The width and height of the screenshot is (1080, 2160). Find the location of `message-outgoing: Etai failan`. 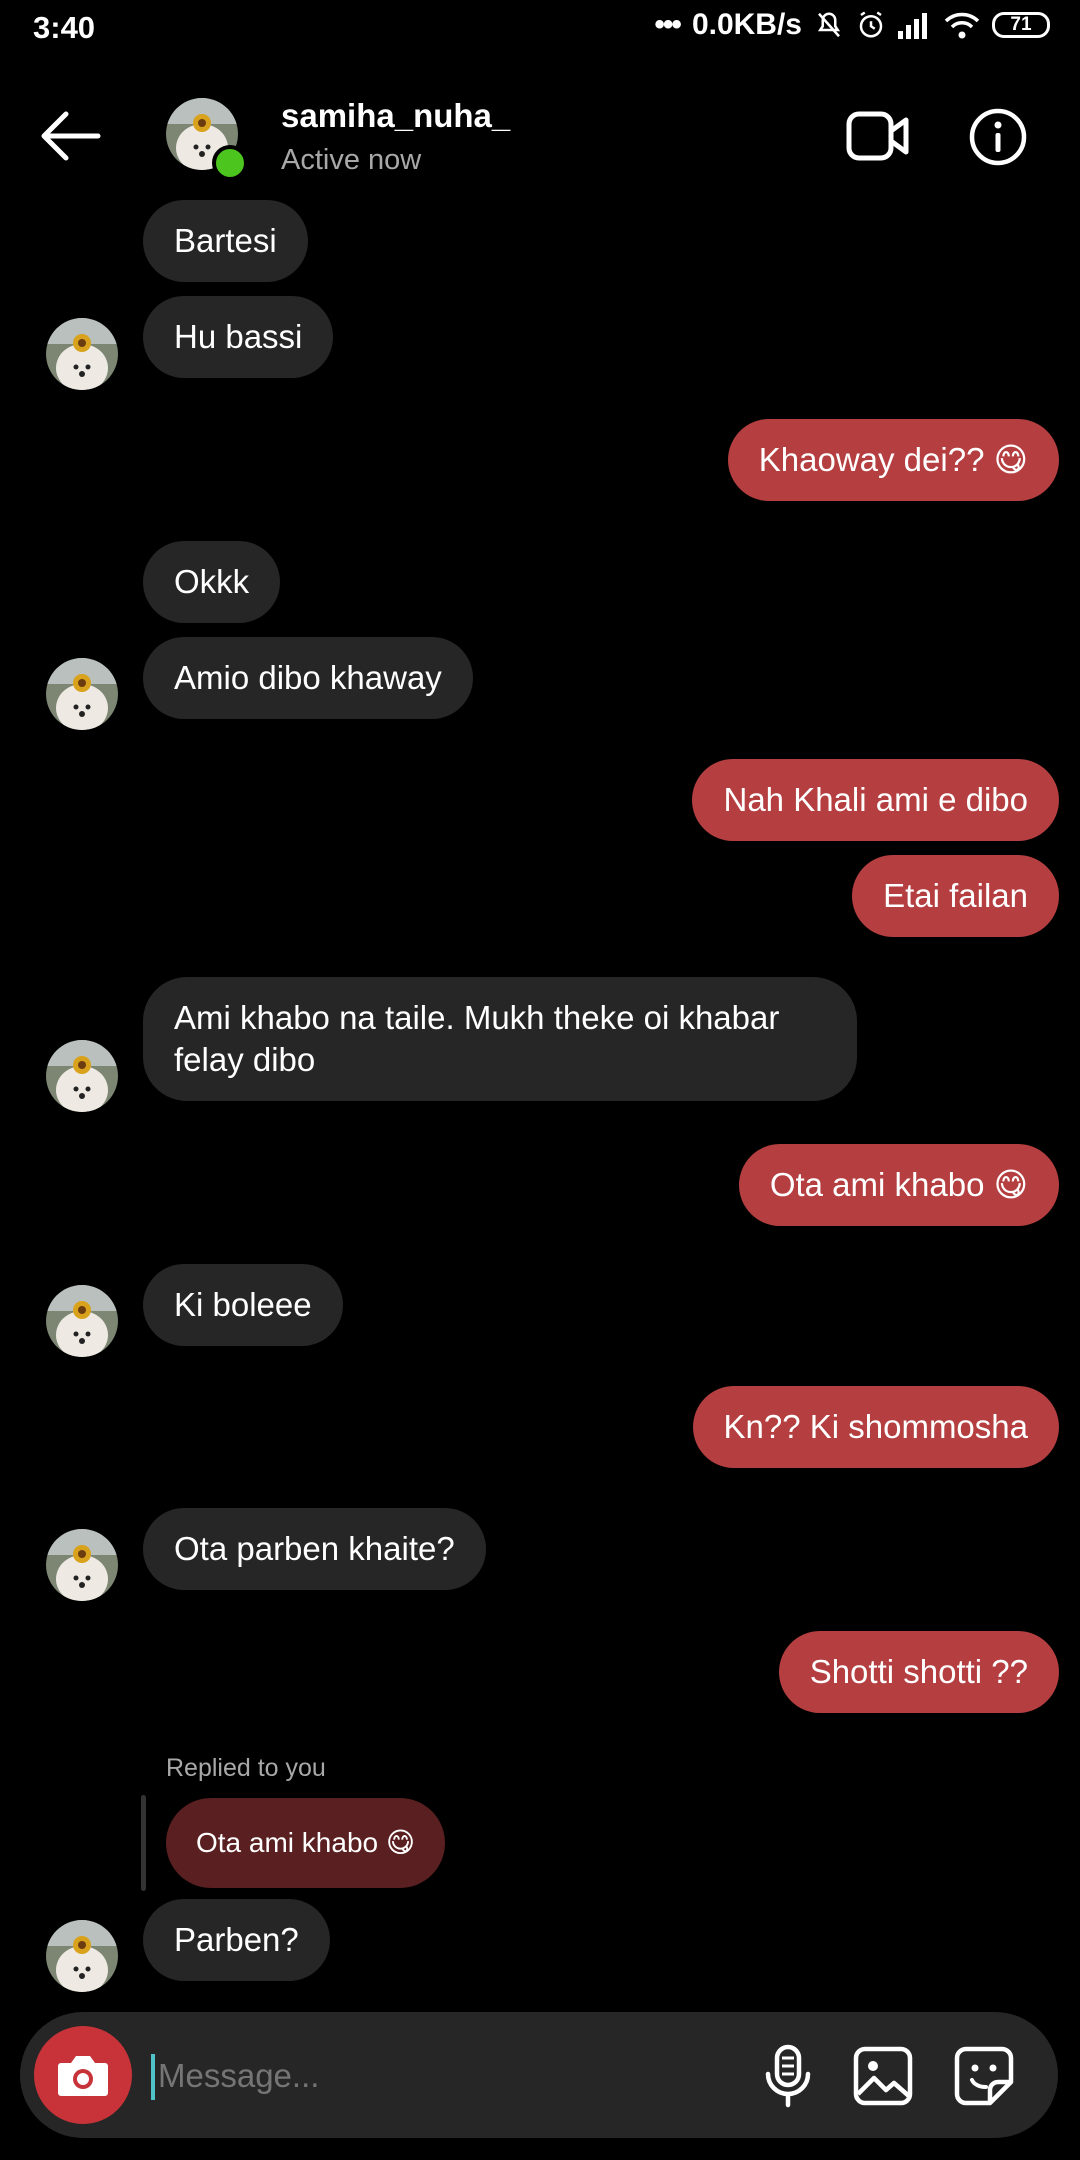

message-outgoing: Etai failan is located at coordinates (955, 896).